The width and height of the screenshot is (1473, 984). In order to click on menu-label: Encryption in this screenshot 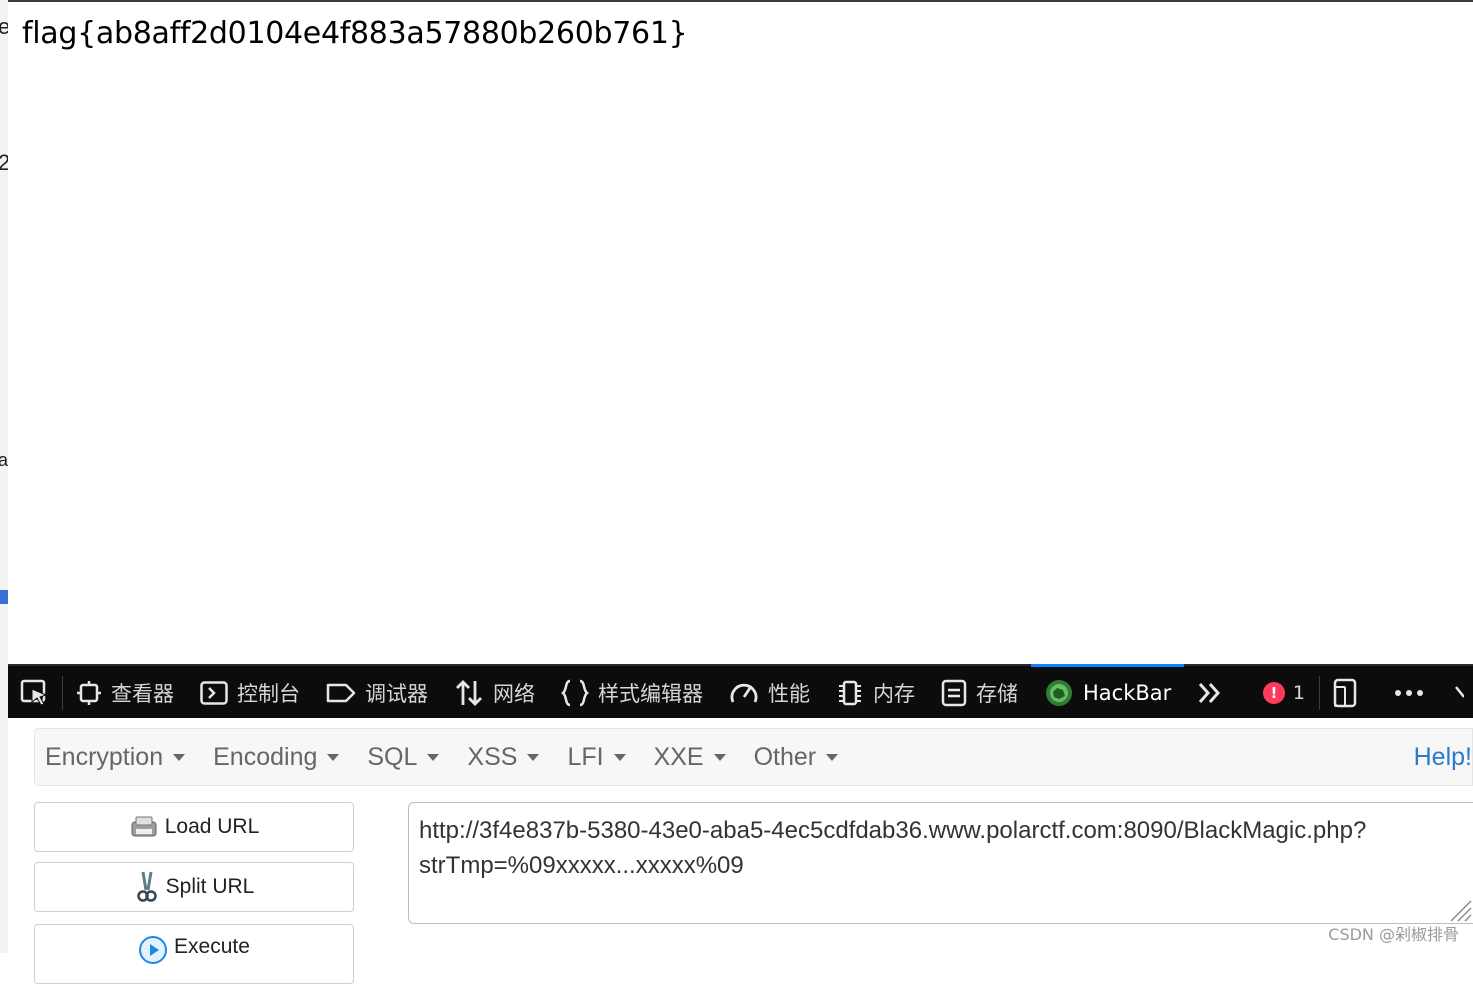, I will do `click(104, 756)`.